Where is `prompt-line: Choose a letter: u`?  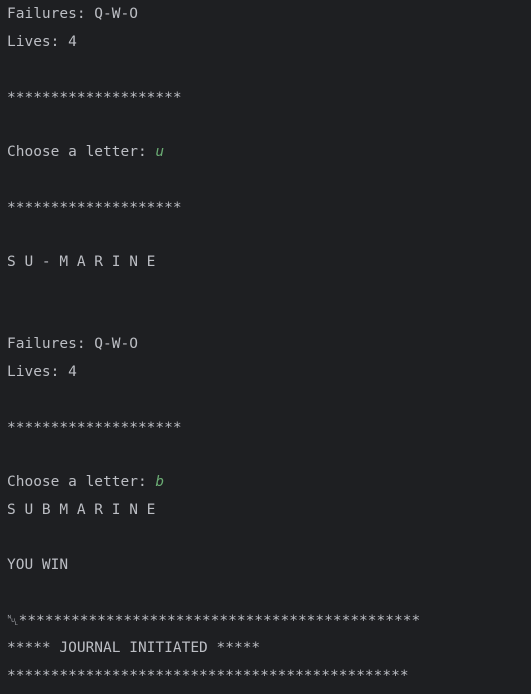 prompt-line: Choose a letter: u is located at coordinates (85, 152).